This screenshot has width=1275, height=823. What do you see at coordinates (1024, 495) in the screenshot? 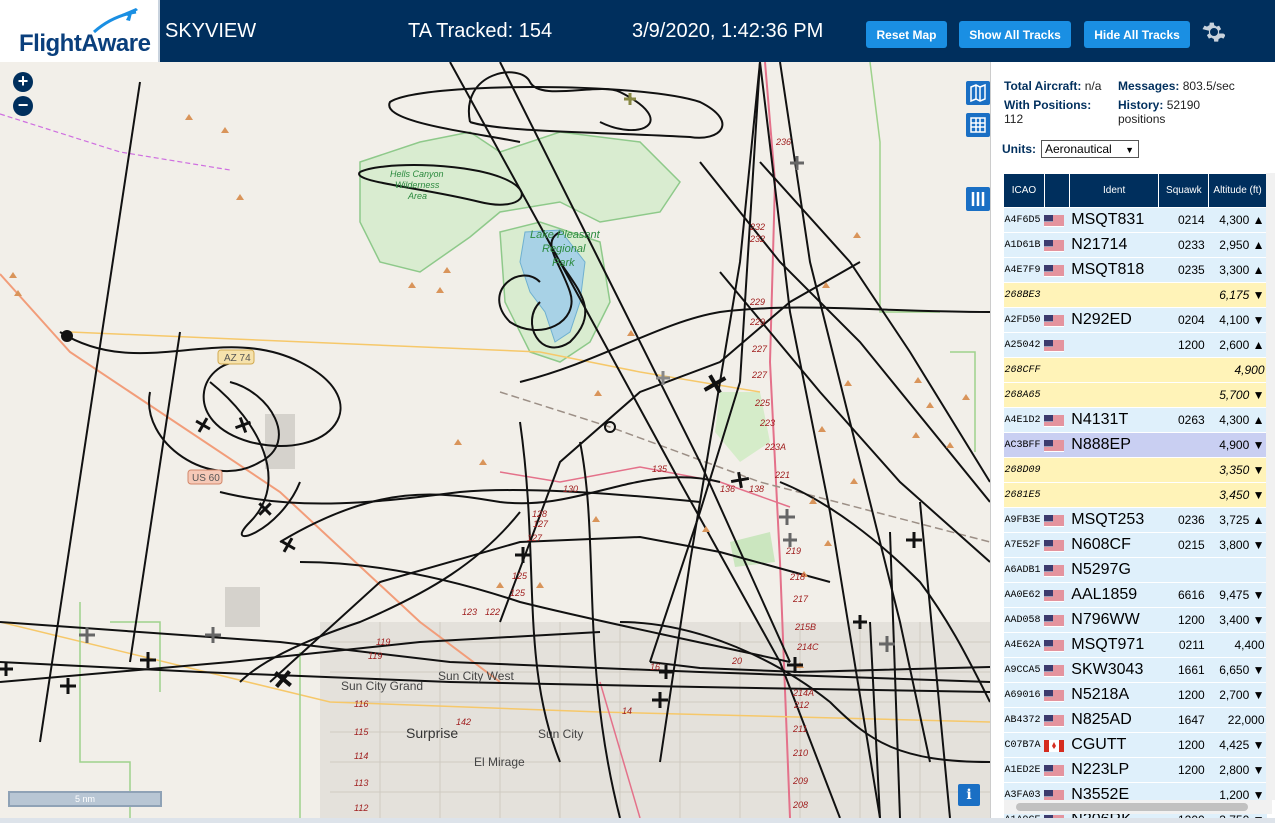
I see `icao-cell: 2681E5` at bounding box center [1024, 495].